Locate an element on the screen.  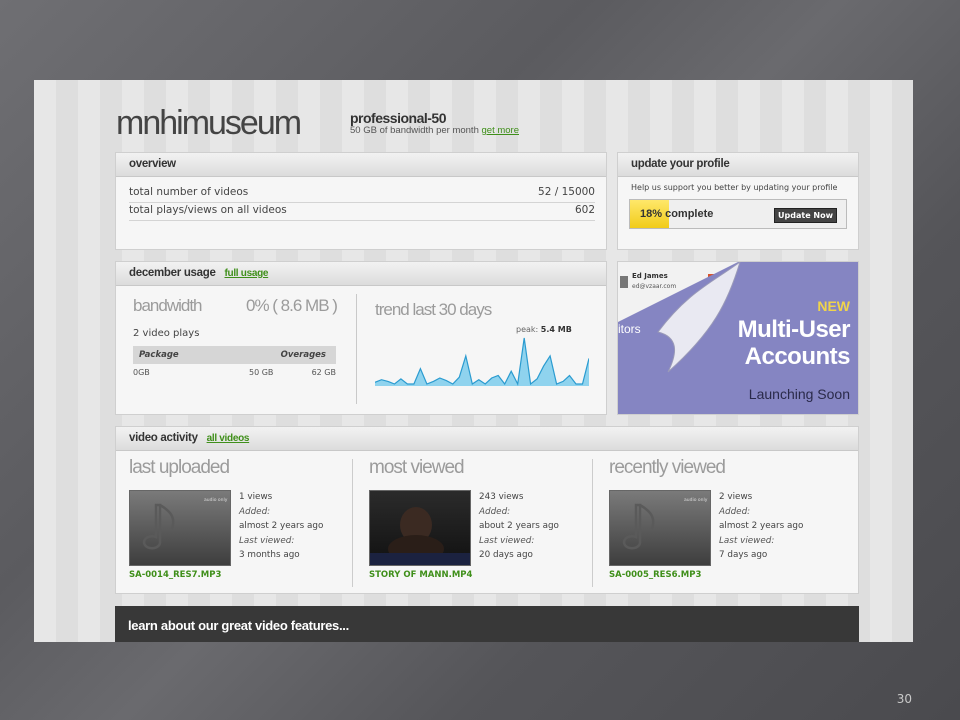
full-usage-link: full usage is located at coordinates (246, 273).